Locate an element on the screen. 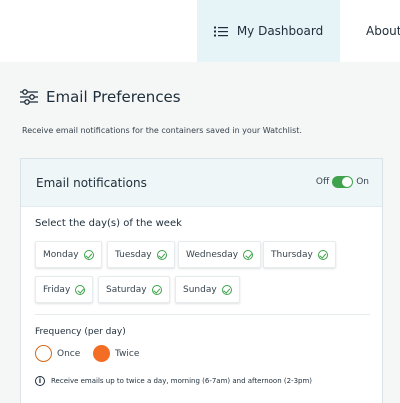  frequency-option-twice: Twice is located at coordinates (116, 353).